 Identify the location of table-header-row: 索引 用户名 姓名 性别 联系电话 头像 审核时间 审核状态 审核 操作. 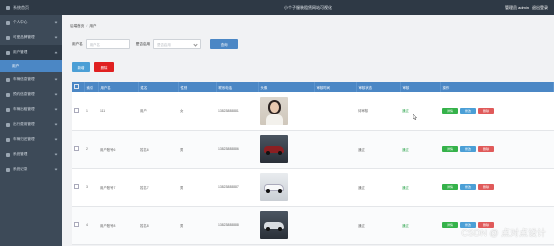
(313, 87).